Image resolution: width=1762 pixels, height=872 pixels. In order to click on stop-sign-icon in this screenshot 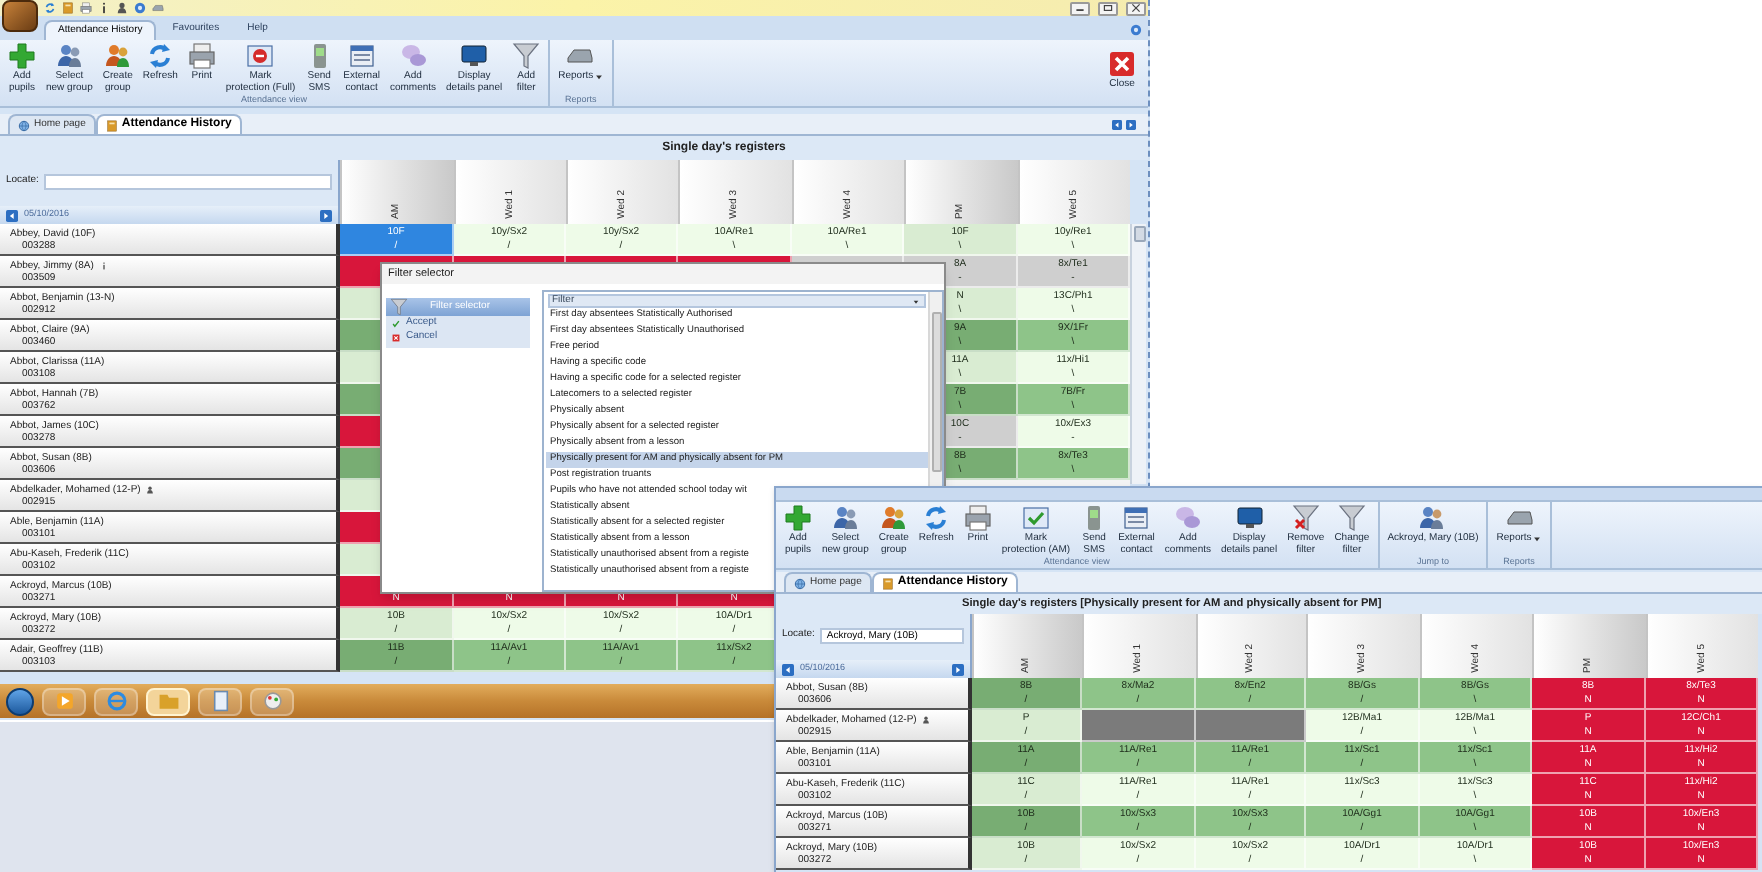, I will do `click(260, 56)`.